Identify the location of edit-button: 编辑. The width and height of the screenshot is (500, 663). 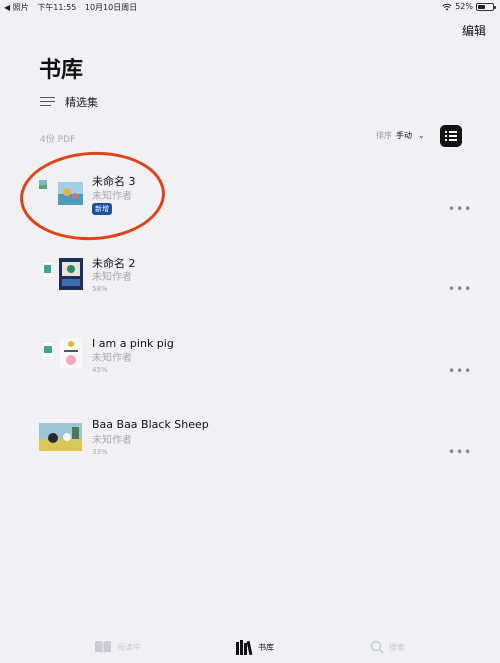
(474, 30).